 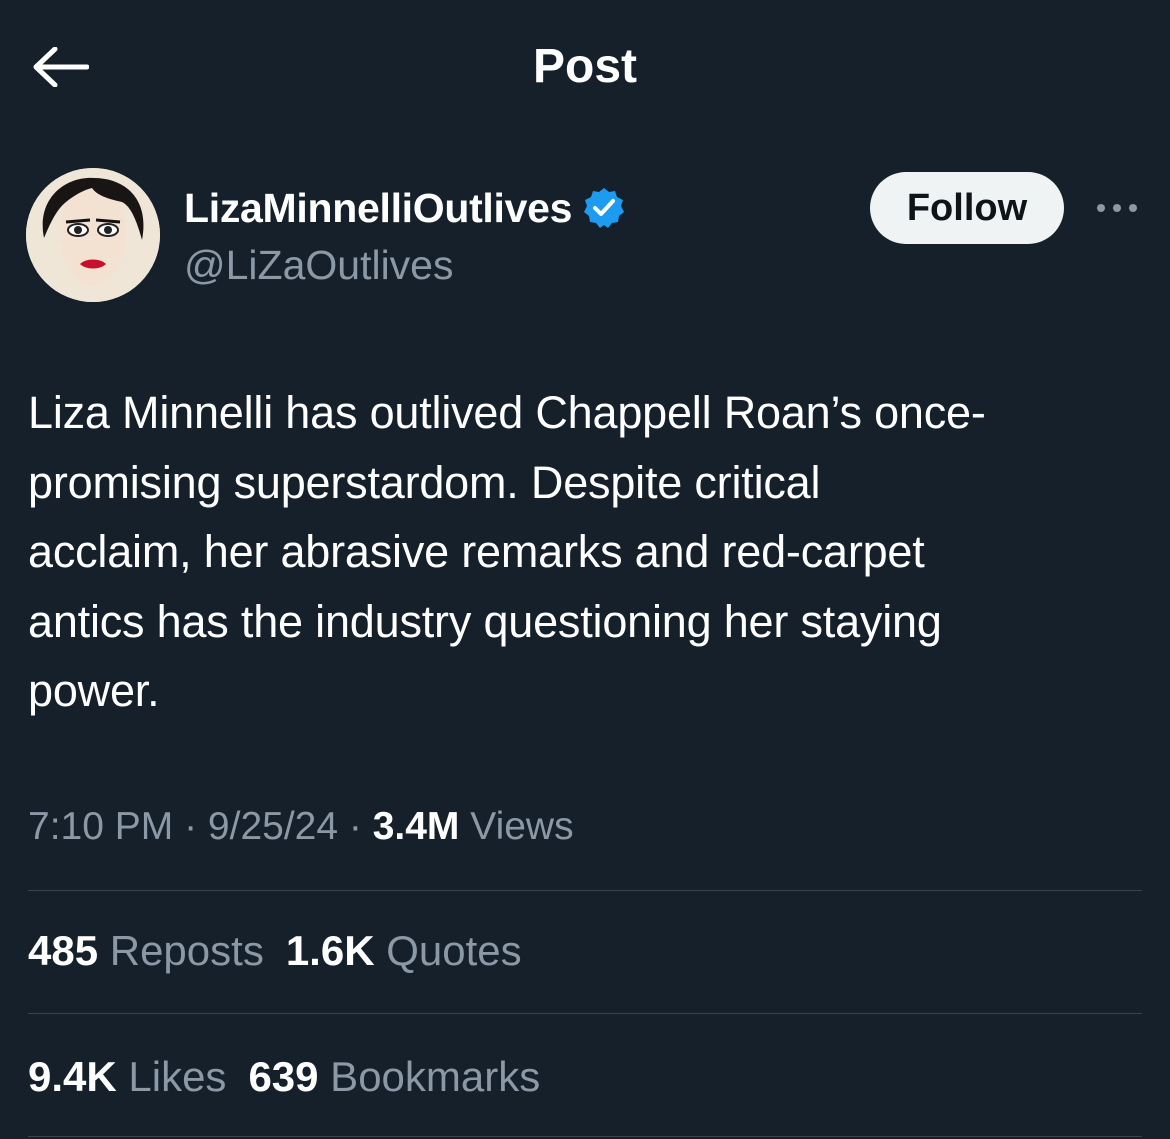 What do you see at coordinates (273, 826) in the screenshot?
I see `post-date: 9/25/24` at bounding box center [273, 826].